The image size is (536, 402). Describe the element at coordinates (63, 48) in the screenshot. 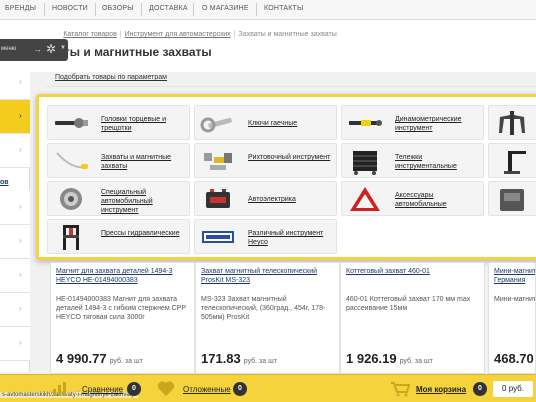

I see `chevron-down-icon: ▼` at that location.